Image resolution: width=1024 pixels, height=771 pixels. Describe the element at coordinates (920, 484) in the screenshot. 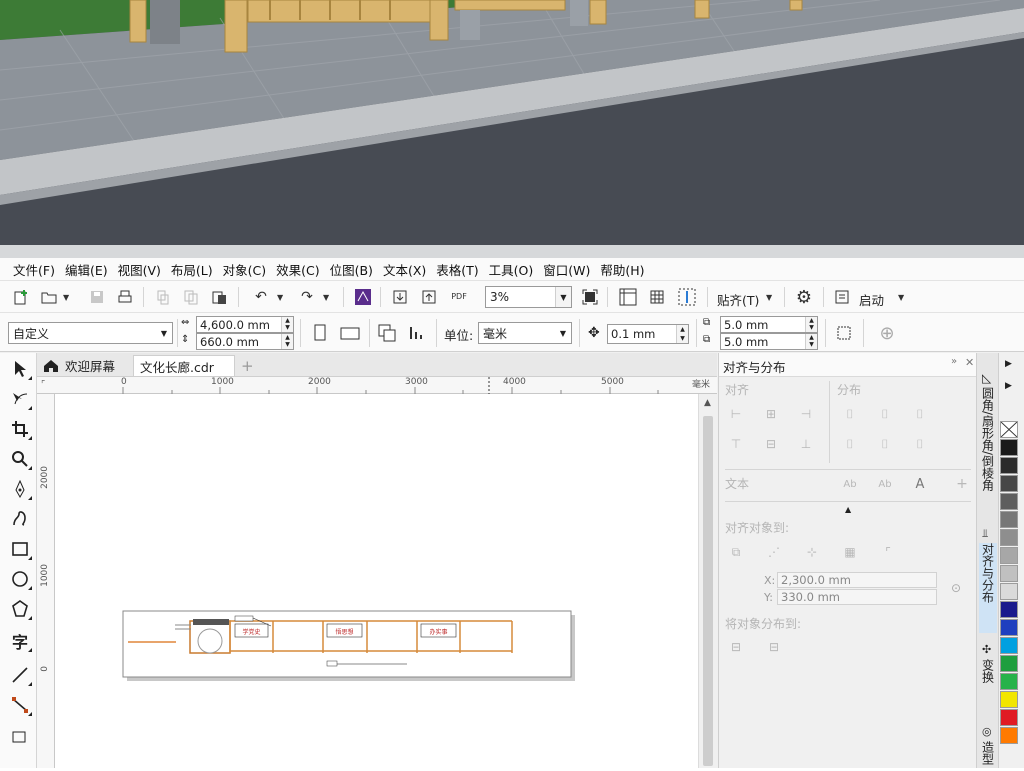

I see `text-bounding-box-icon: A` at that location.